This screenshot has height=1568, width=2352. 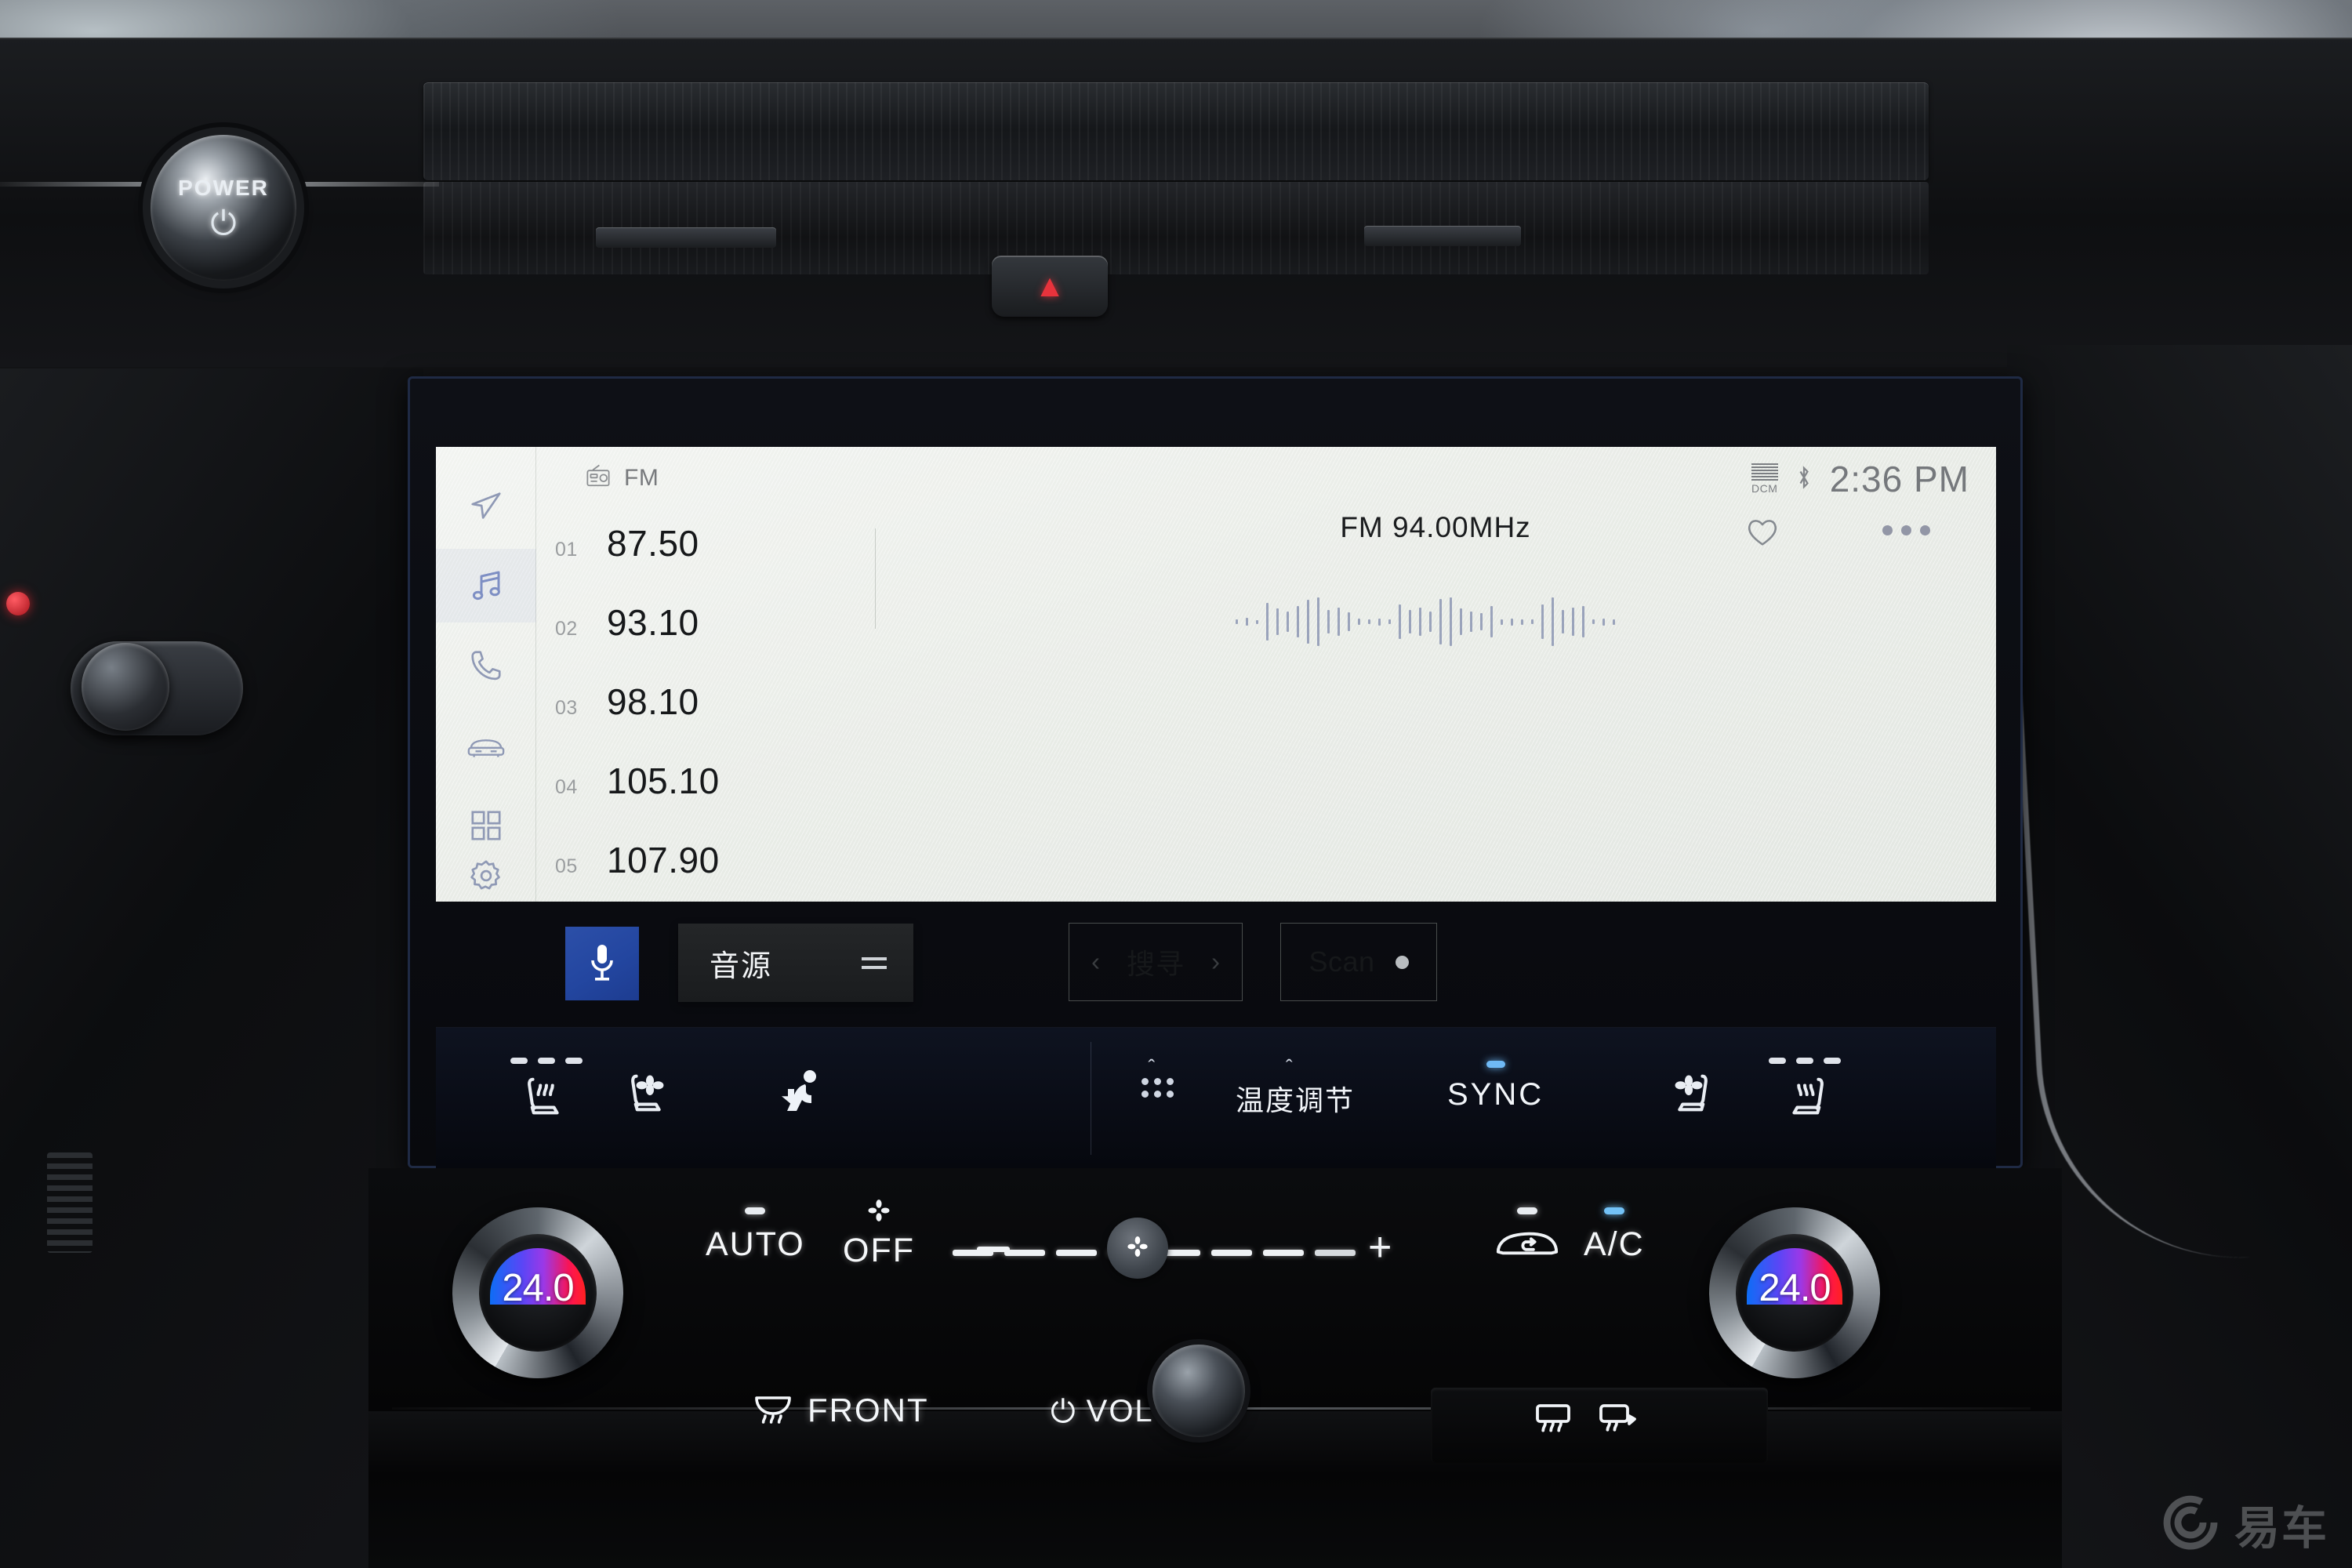 What do you see at coordinates (566, 787) in the screenshot?
I see `preset-number: 04` at bounding box center [566, 787].